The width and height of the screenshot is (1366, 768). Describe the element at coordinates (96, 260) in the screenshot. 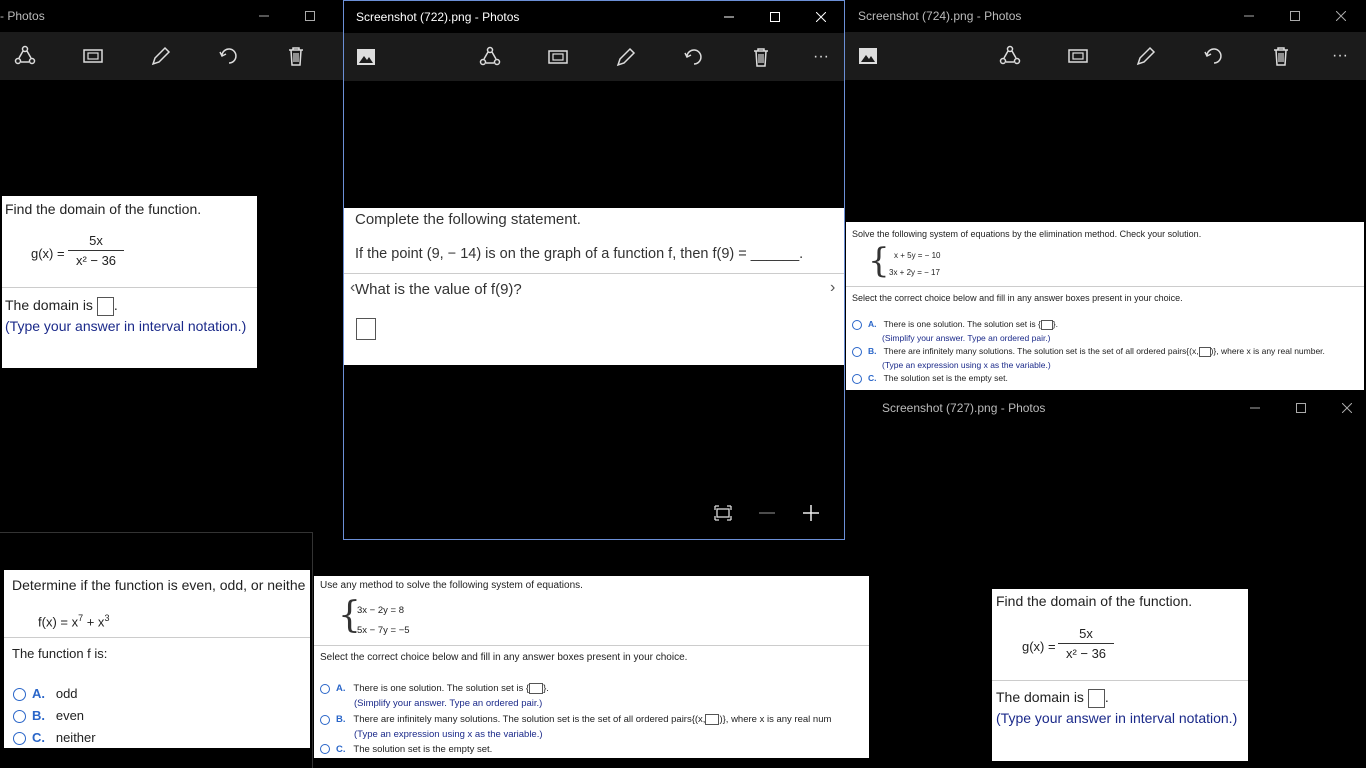

I see `denominator: x² − 36` at that location.